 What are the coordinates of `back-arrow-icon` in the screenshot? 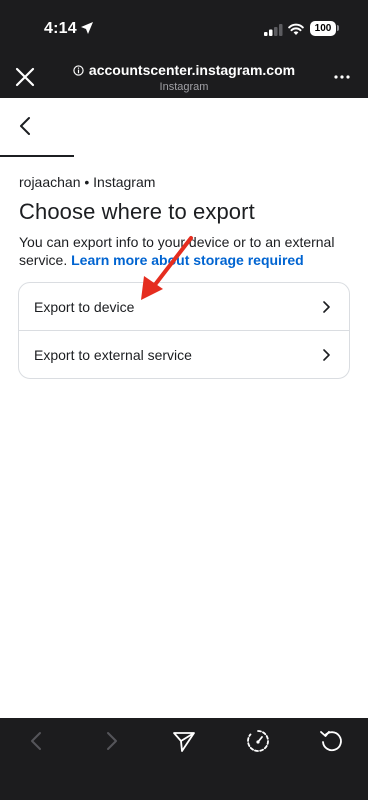 It's located at (36, 741).